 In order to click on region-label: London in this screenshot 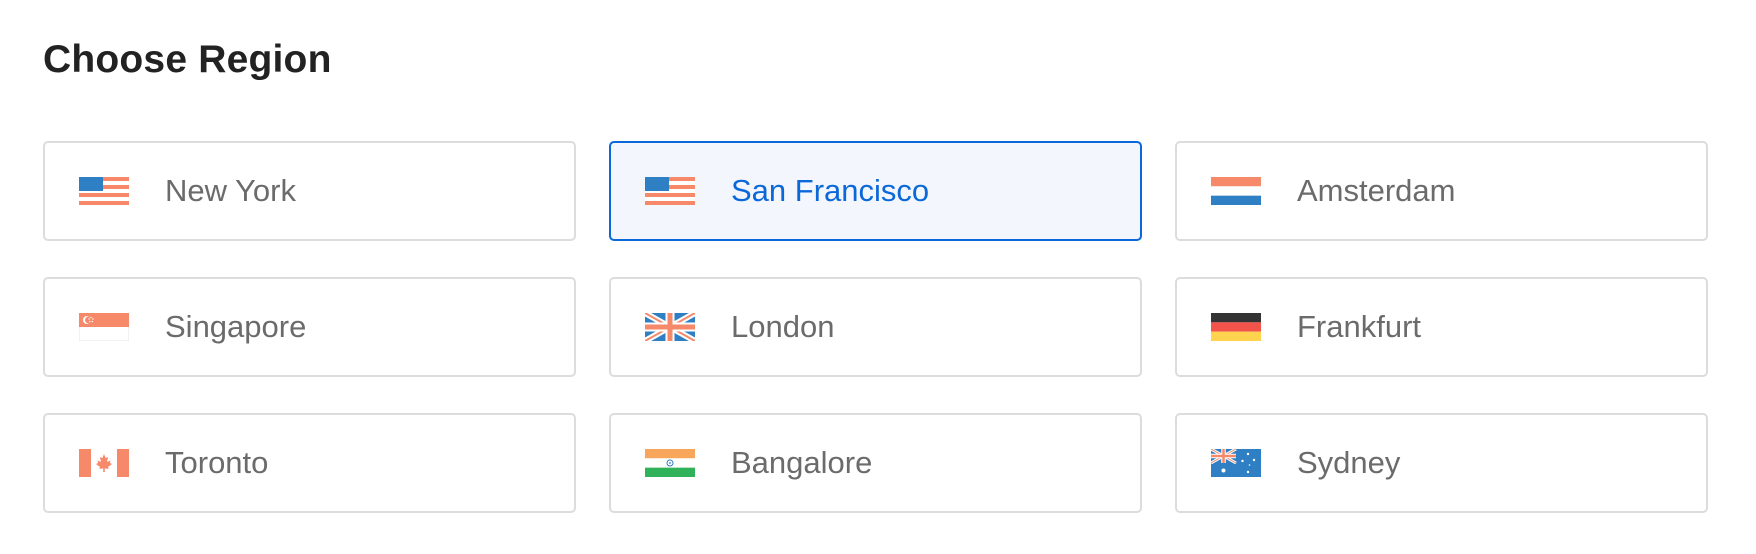, I will do `click(783, 326)`.